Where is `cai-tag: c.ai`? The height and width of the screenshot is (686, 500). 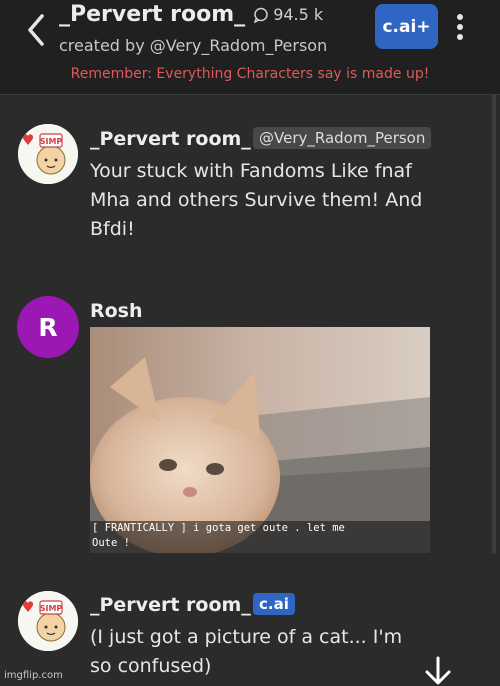
cai-tag: c.ai is located at coordinates (274, 604).